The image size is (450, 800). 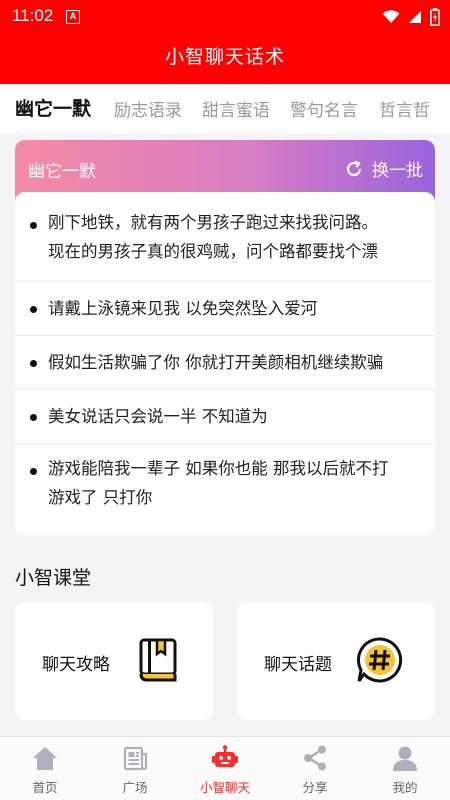 What do you see at coordinates (45, 787) in the screenshot?
I see `nav-label: 首页` at bounding box center [45, 787].